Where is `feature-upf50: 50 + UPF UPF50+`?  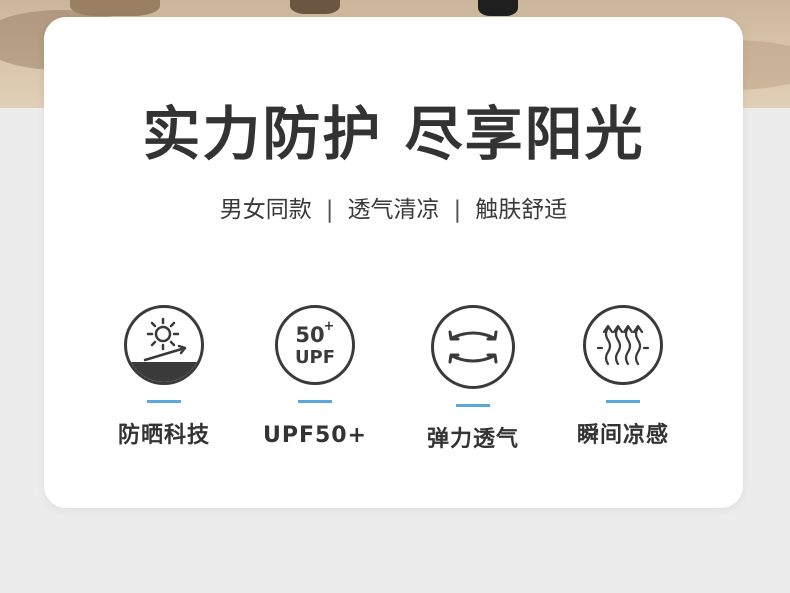
feature-upf50: 50 + UPF UPF50+ is located at coordinates (315, 376).